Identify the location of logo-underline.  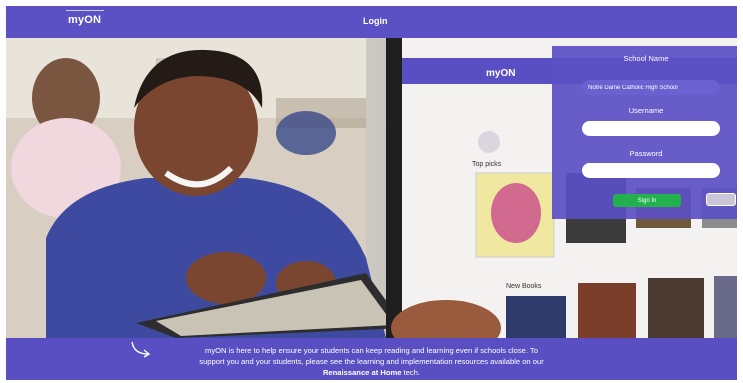
(85, 10).